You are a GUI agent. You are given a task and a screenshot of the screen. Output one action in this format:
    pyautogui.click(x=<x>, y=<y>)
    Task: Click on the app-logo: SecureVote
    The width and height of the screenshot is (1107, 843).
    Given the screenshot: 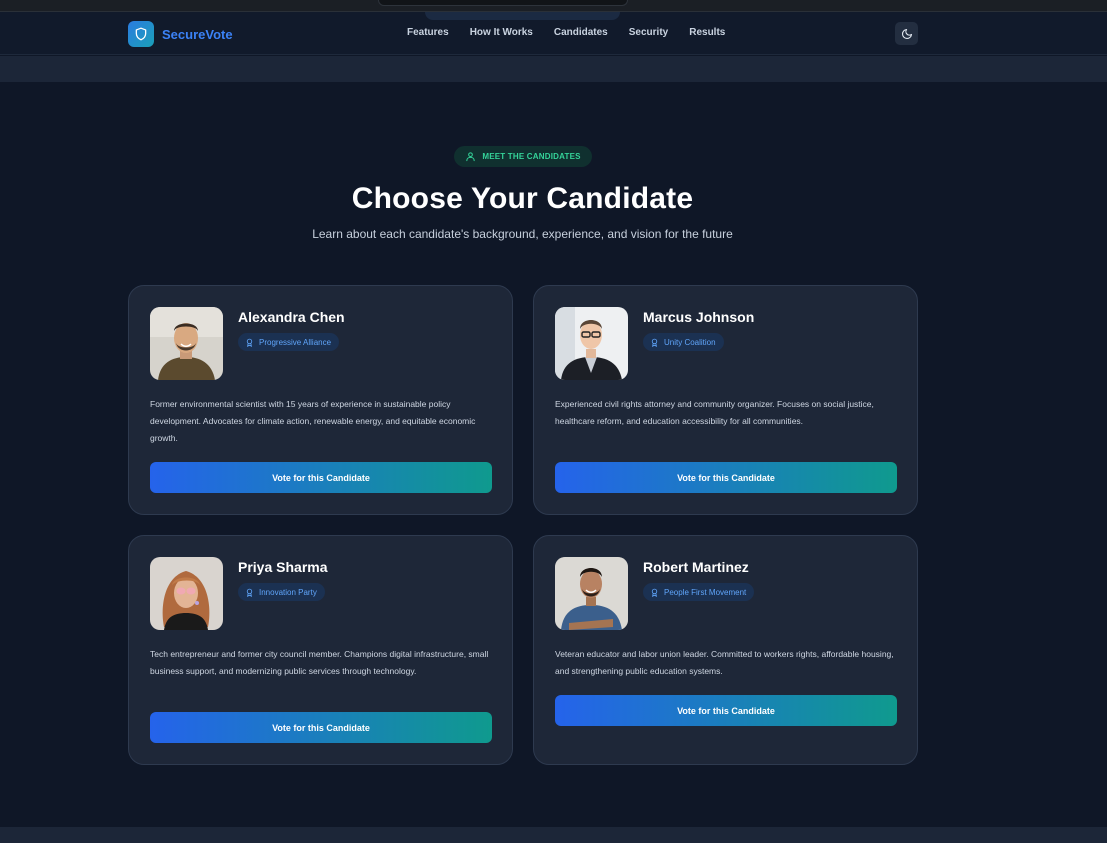 What is the action you would take?
    pyautogui.click(x=180, y=34)
    